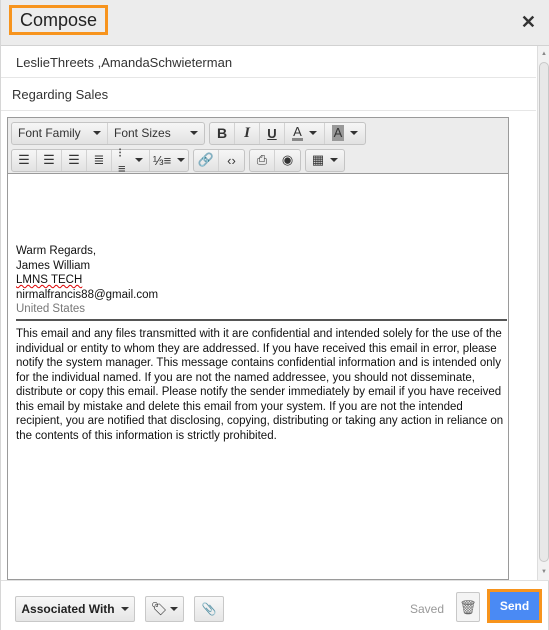 This screenshot has height=630, width=549. I want to click on paperclip-icon: 📎, so click(209, 609).